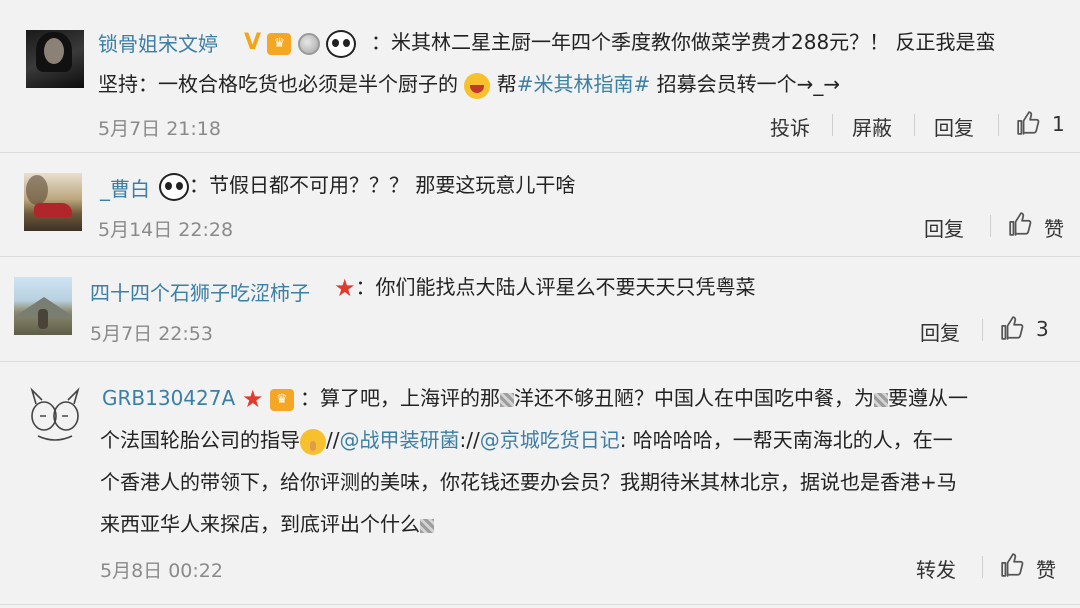 Image resolution: width=1080 pixels, height=608 pixels. I want to click on block-button: 屏蔽, so click(872, 126).